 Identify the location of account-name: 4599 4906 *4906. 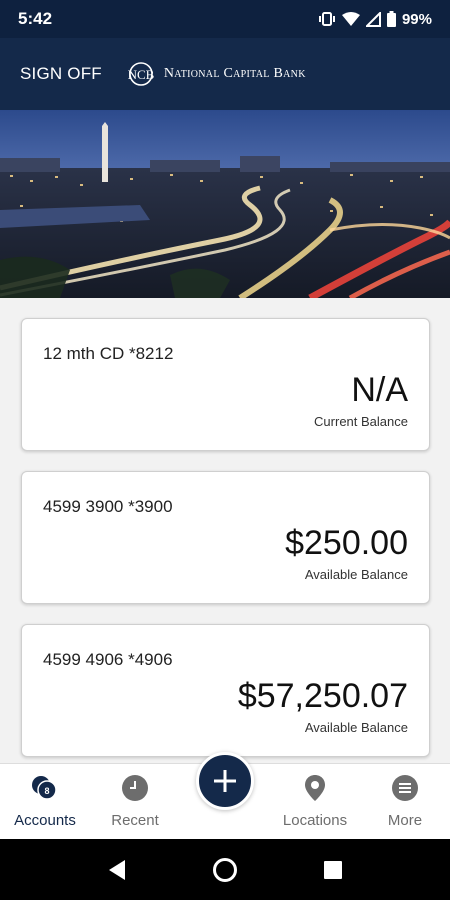
(108, 659).